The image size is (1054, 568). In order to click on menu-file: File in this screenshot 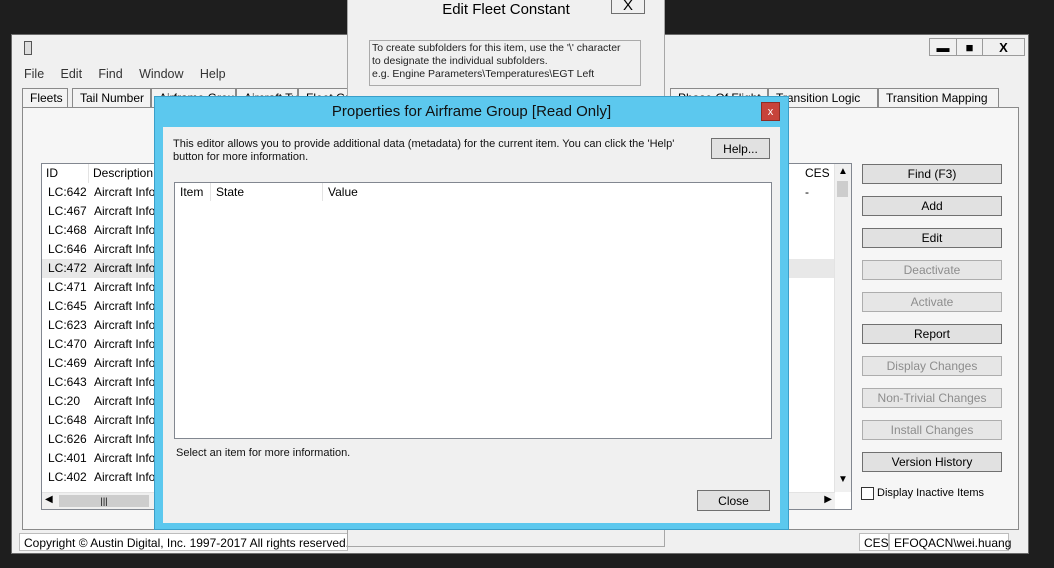, I will do `click(34, 74)`.